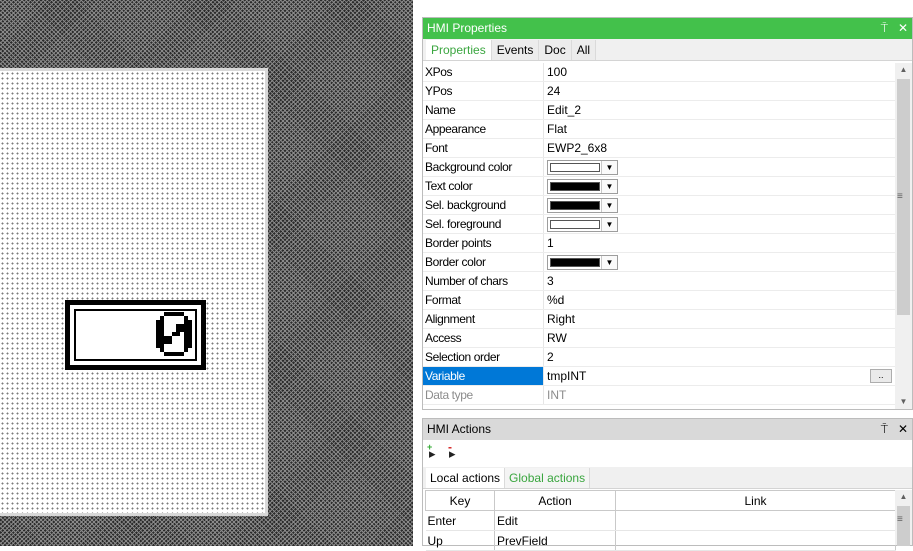 This screenshot has width=913, height=551. I want to click on tab-local-actions: Local actions, so click(466, 478).